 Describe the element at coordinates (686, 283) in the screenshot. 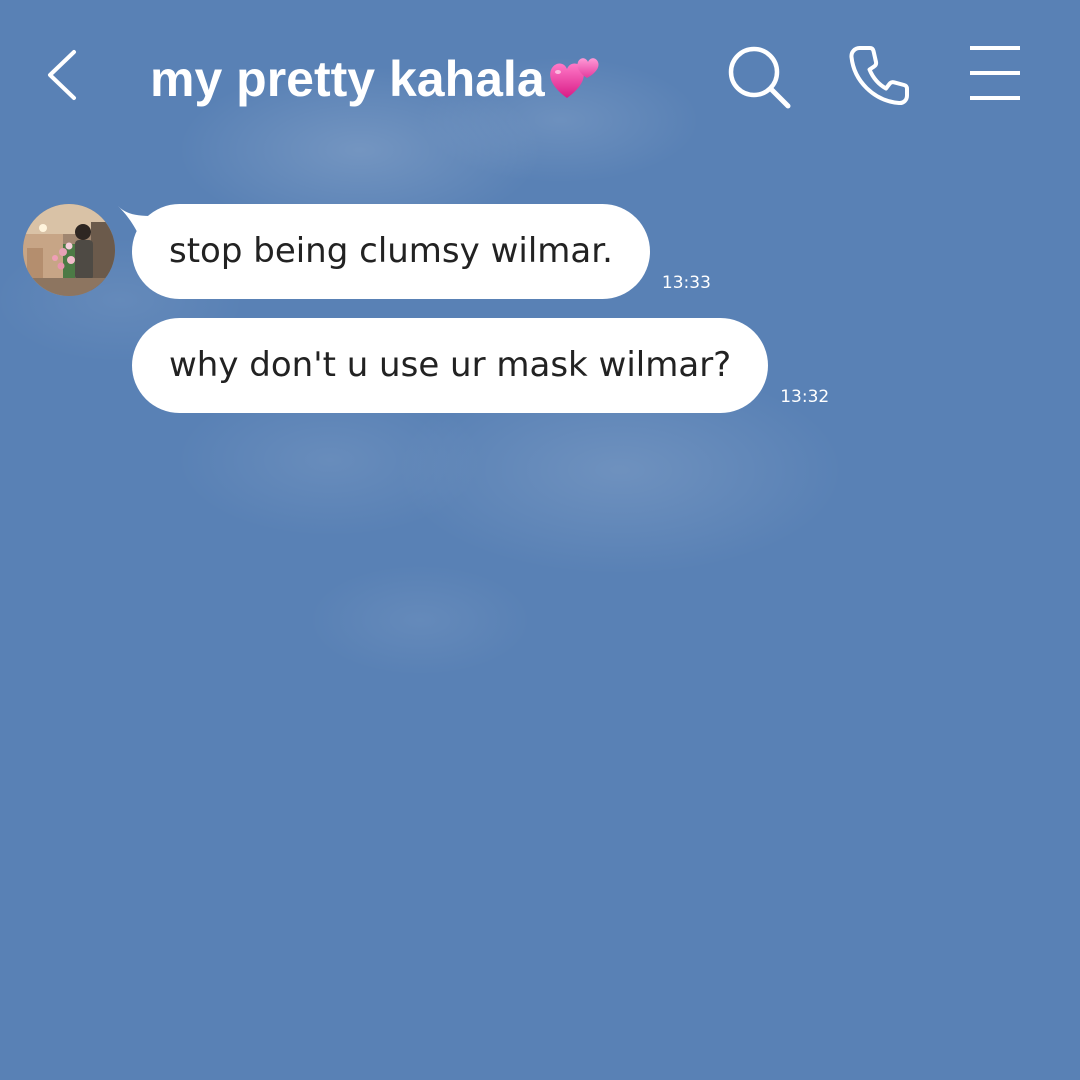

I see `message-time: 13:33` at that location.